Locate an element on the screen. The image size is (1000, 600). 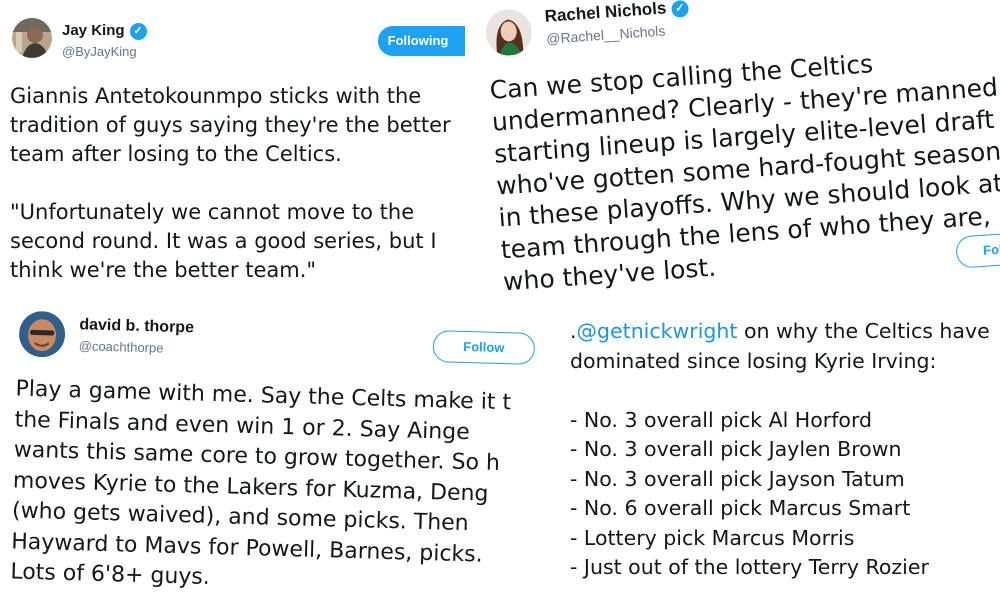
handle: @ByJayKing is located at coordinates (99, 51).